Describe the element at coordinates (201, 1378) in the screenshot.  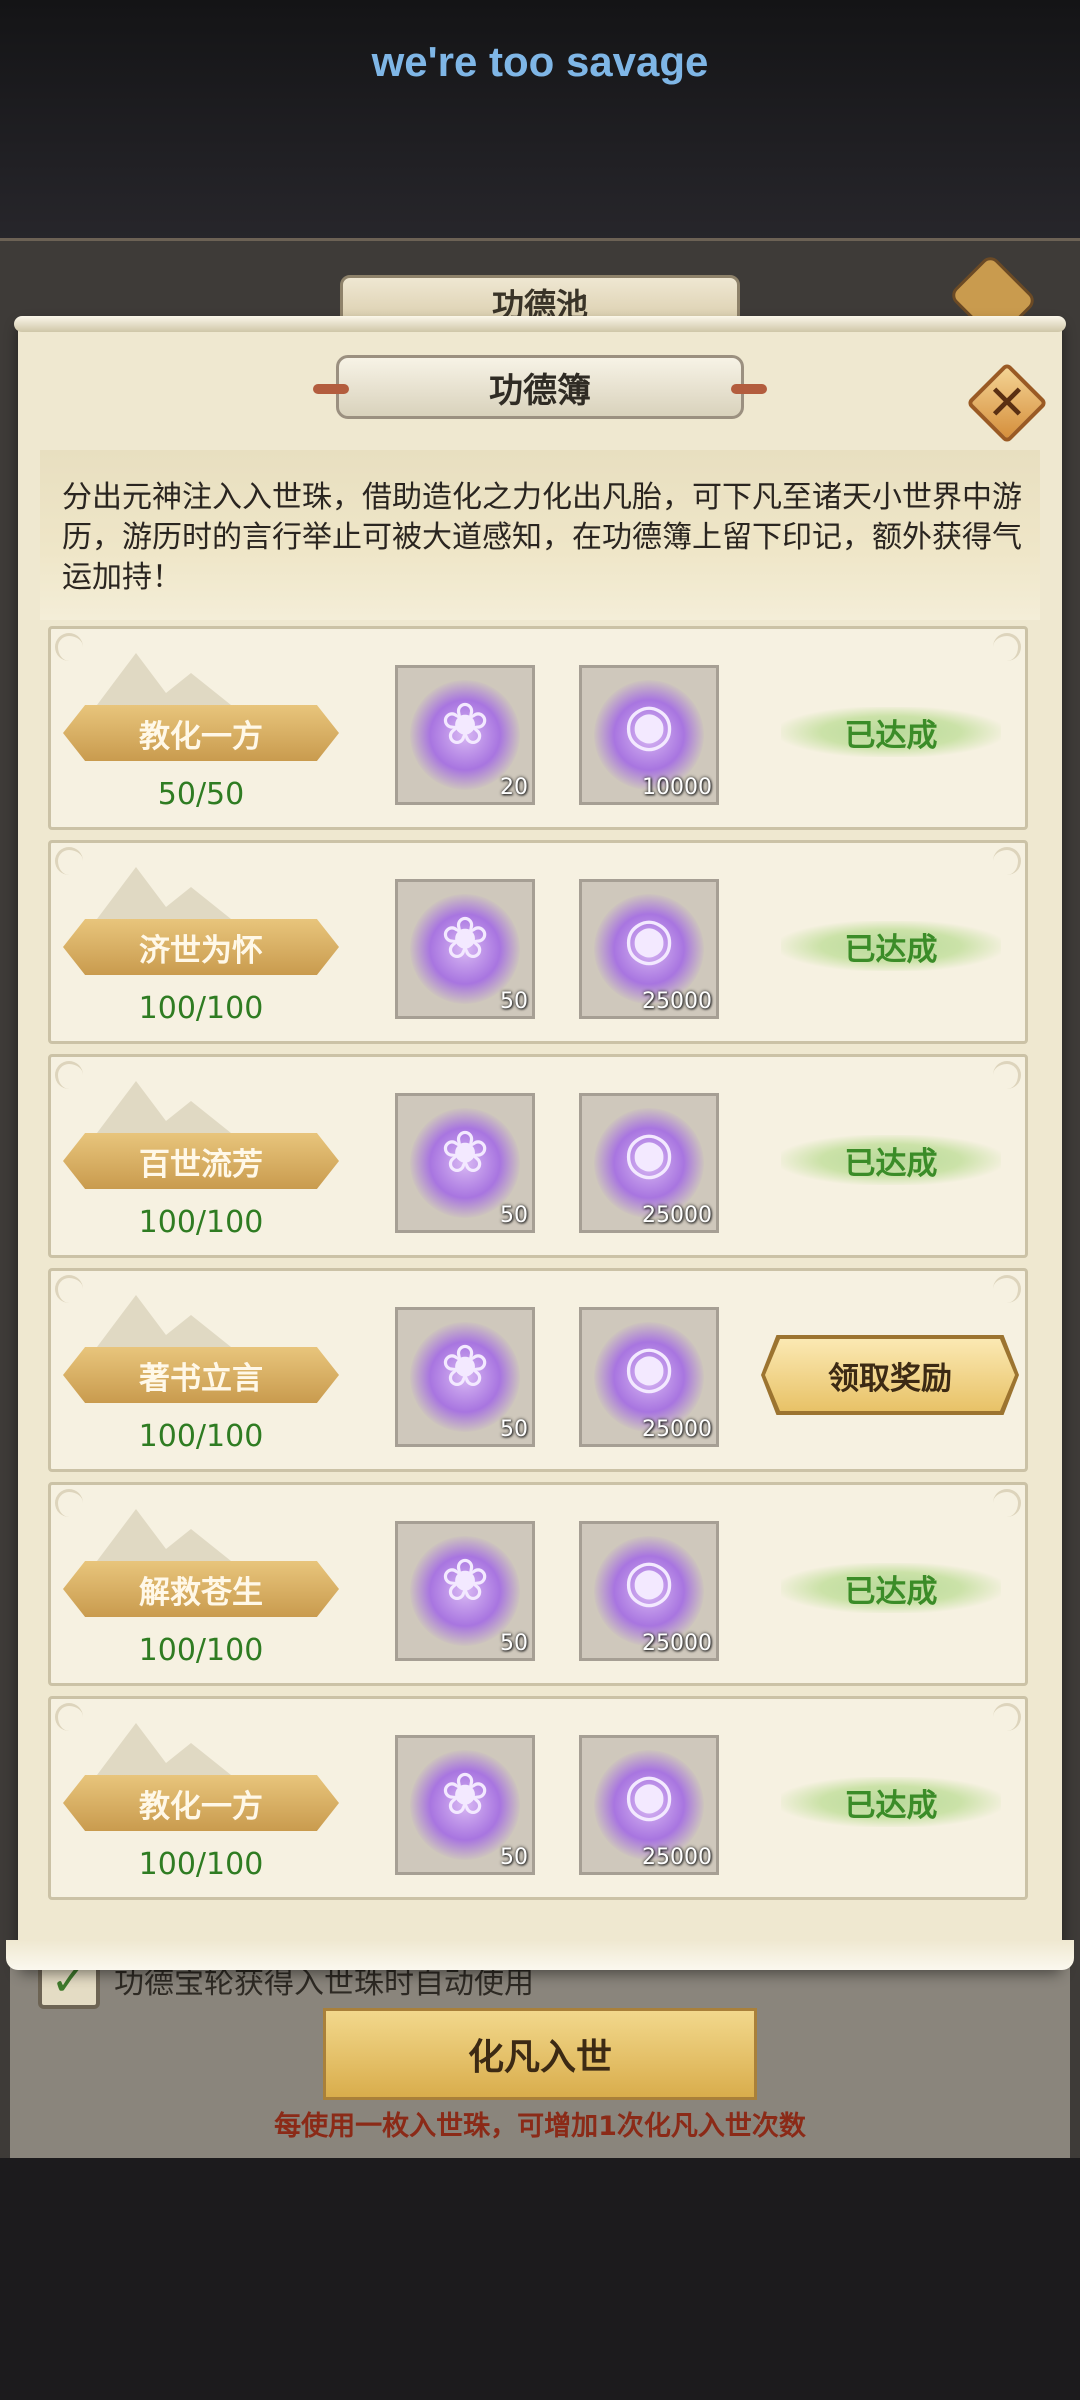
I see `task-name: 著书立言` at that location.